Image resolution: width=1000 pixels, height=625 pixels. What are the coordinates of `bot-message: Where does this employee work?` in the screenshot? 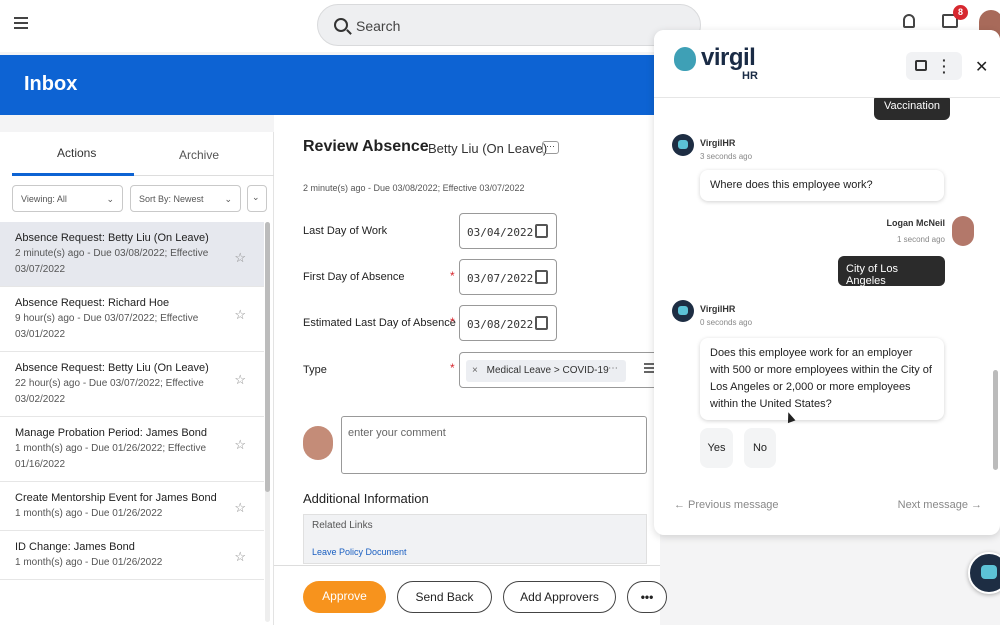 It's located at (822, 185).